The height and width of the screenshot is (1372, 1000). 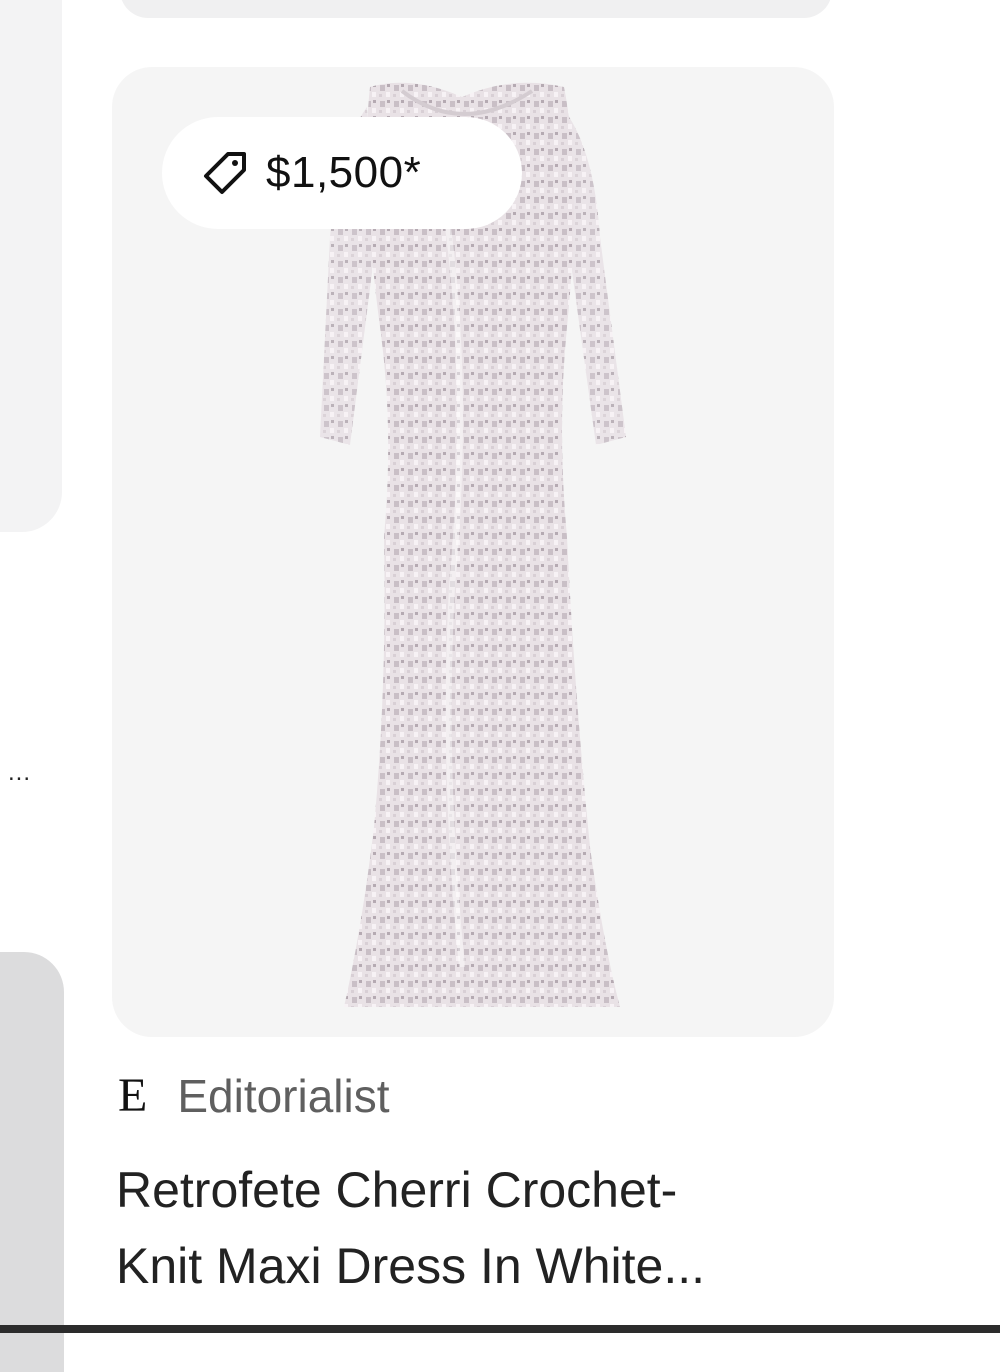 I want to click on previous-pin-card, so click(x=476, y=9).